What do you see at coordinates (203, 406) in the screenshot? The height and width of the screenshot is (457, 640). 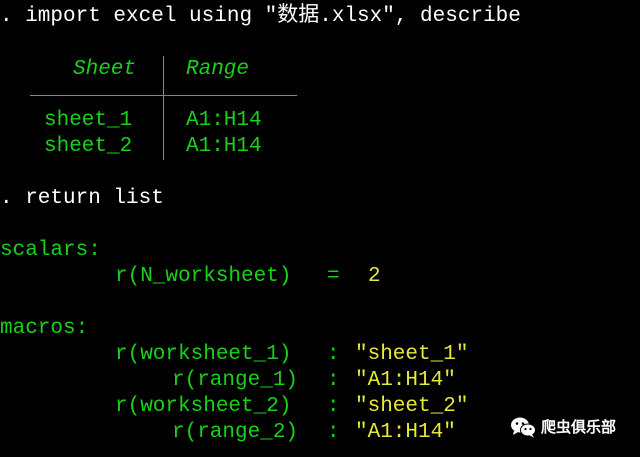 I see `macro-name: r(worksheet_2)` at bounding box center [203, 406].